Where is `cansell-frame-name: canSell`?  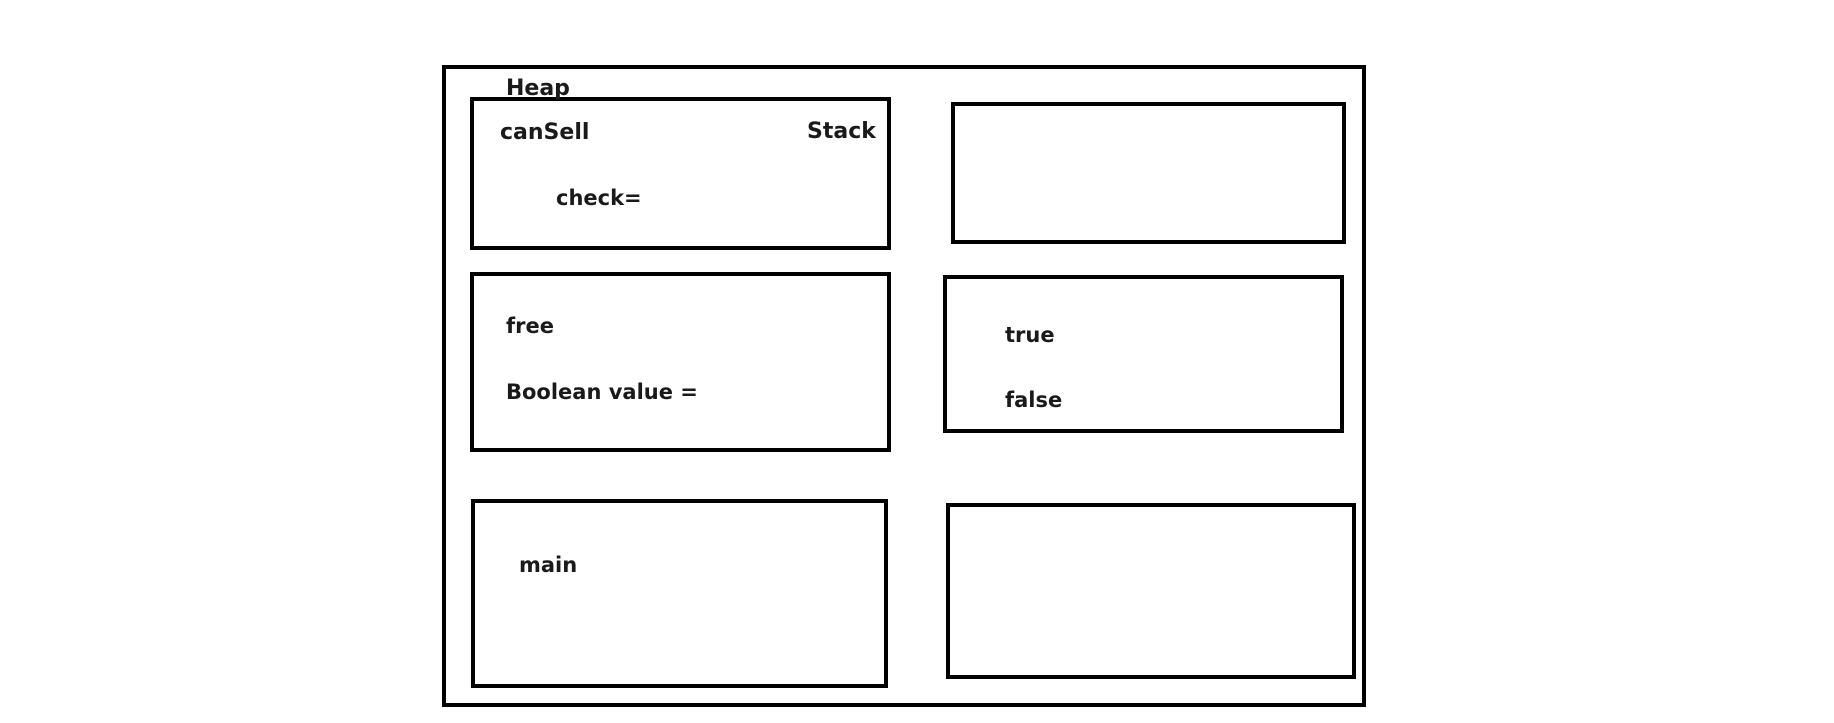 cansell-frame-name: canSell is located at coordinates (545, 132).